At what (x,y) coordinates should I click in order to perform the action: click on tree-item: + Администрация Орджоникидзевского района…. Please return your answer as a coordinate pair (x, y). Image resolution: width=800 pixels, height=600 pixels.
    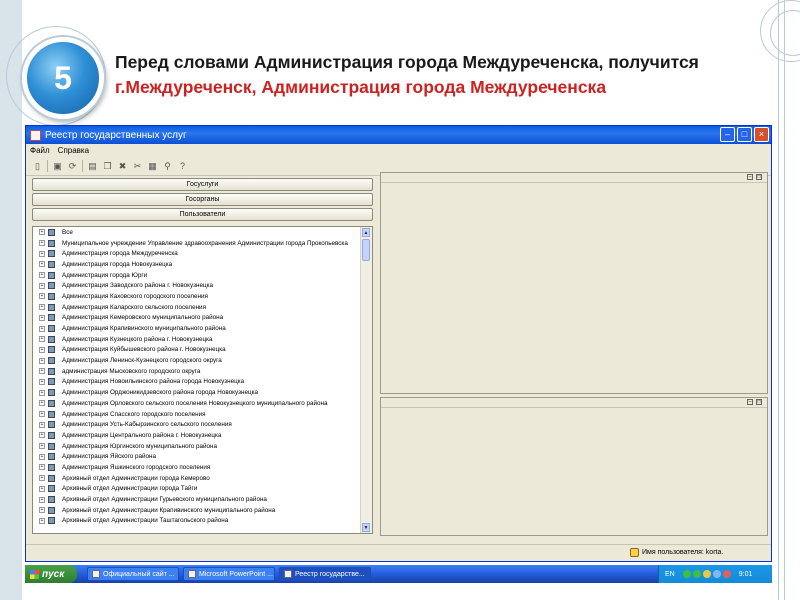
    Looking at the image, I should click on (202, 392).